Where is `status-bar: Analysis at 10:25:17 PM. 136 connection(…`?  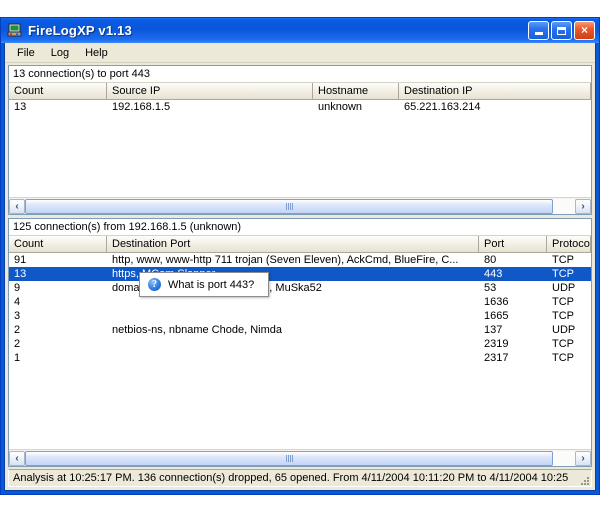 status-bar: Analysis at 10:25:17 PM. 136 connection(… is located at coordinates (300, 478).